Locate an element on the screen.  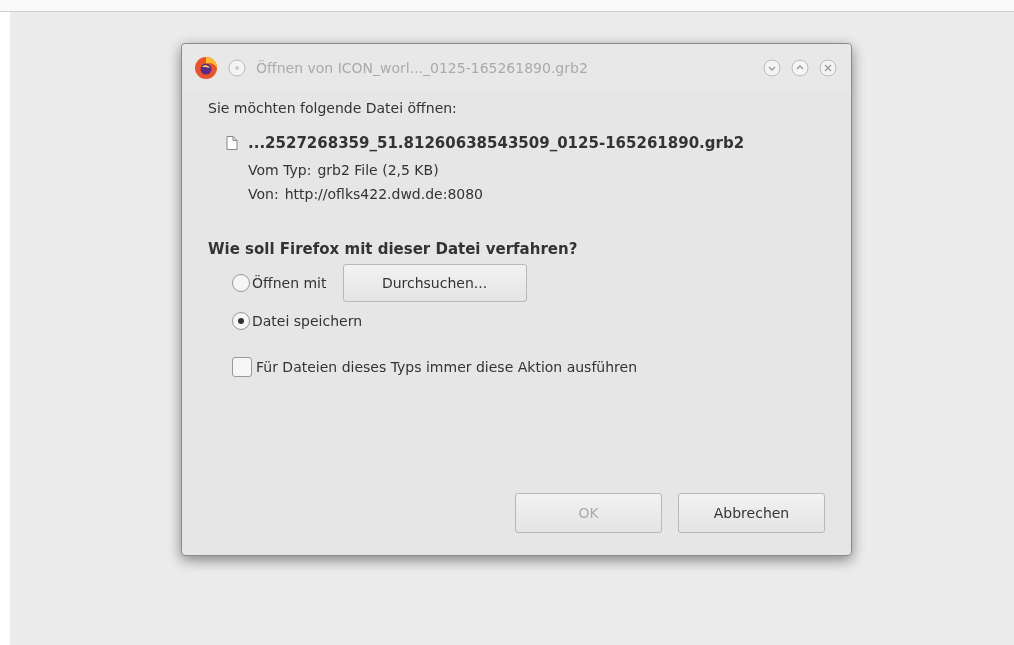
window-title: Öffnen von ICON_worl..._0125-165261890.grb2 is located at coordinates (422, 68).